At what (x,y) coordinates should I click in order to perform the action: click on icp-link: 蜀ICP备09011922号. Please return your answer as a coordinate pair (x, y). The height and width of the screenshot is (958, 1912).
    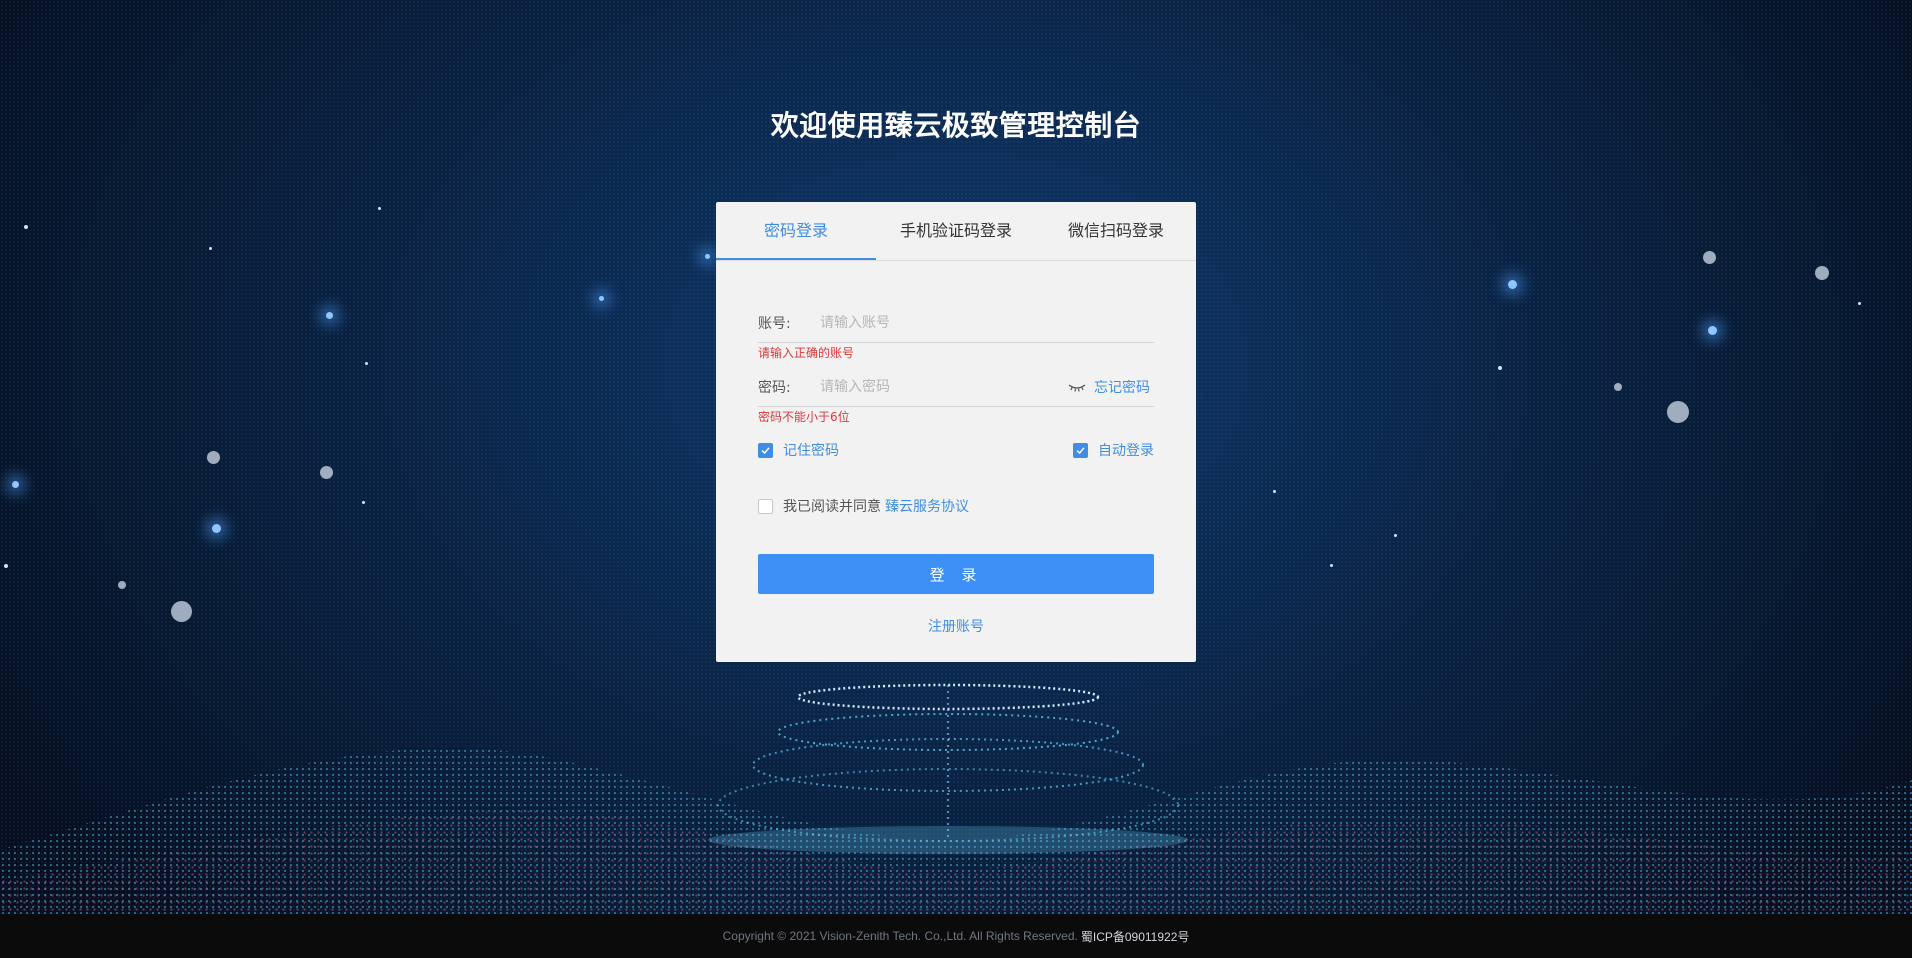
    Looking at the image, I should click on (1135, 936).